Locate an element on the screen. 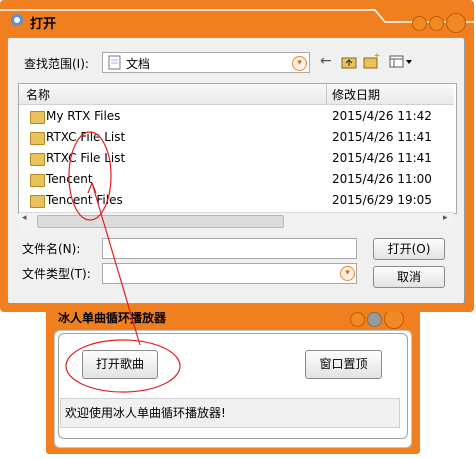 The height and width of the screenshot is (459, 476). annotation-overlay is located at coordinates (123, 262).